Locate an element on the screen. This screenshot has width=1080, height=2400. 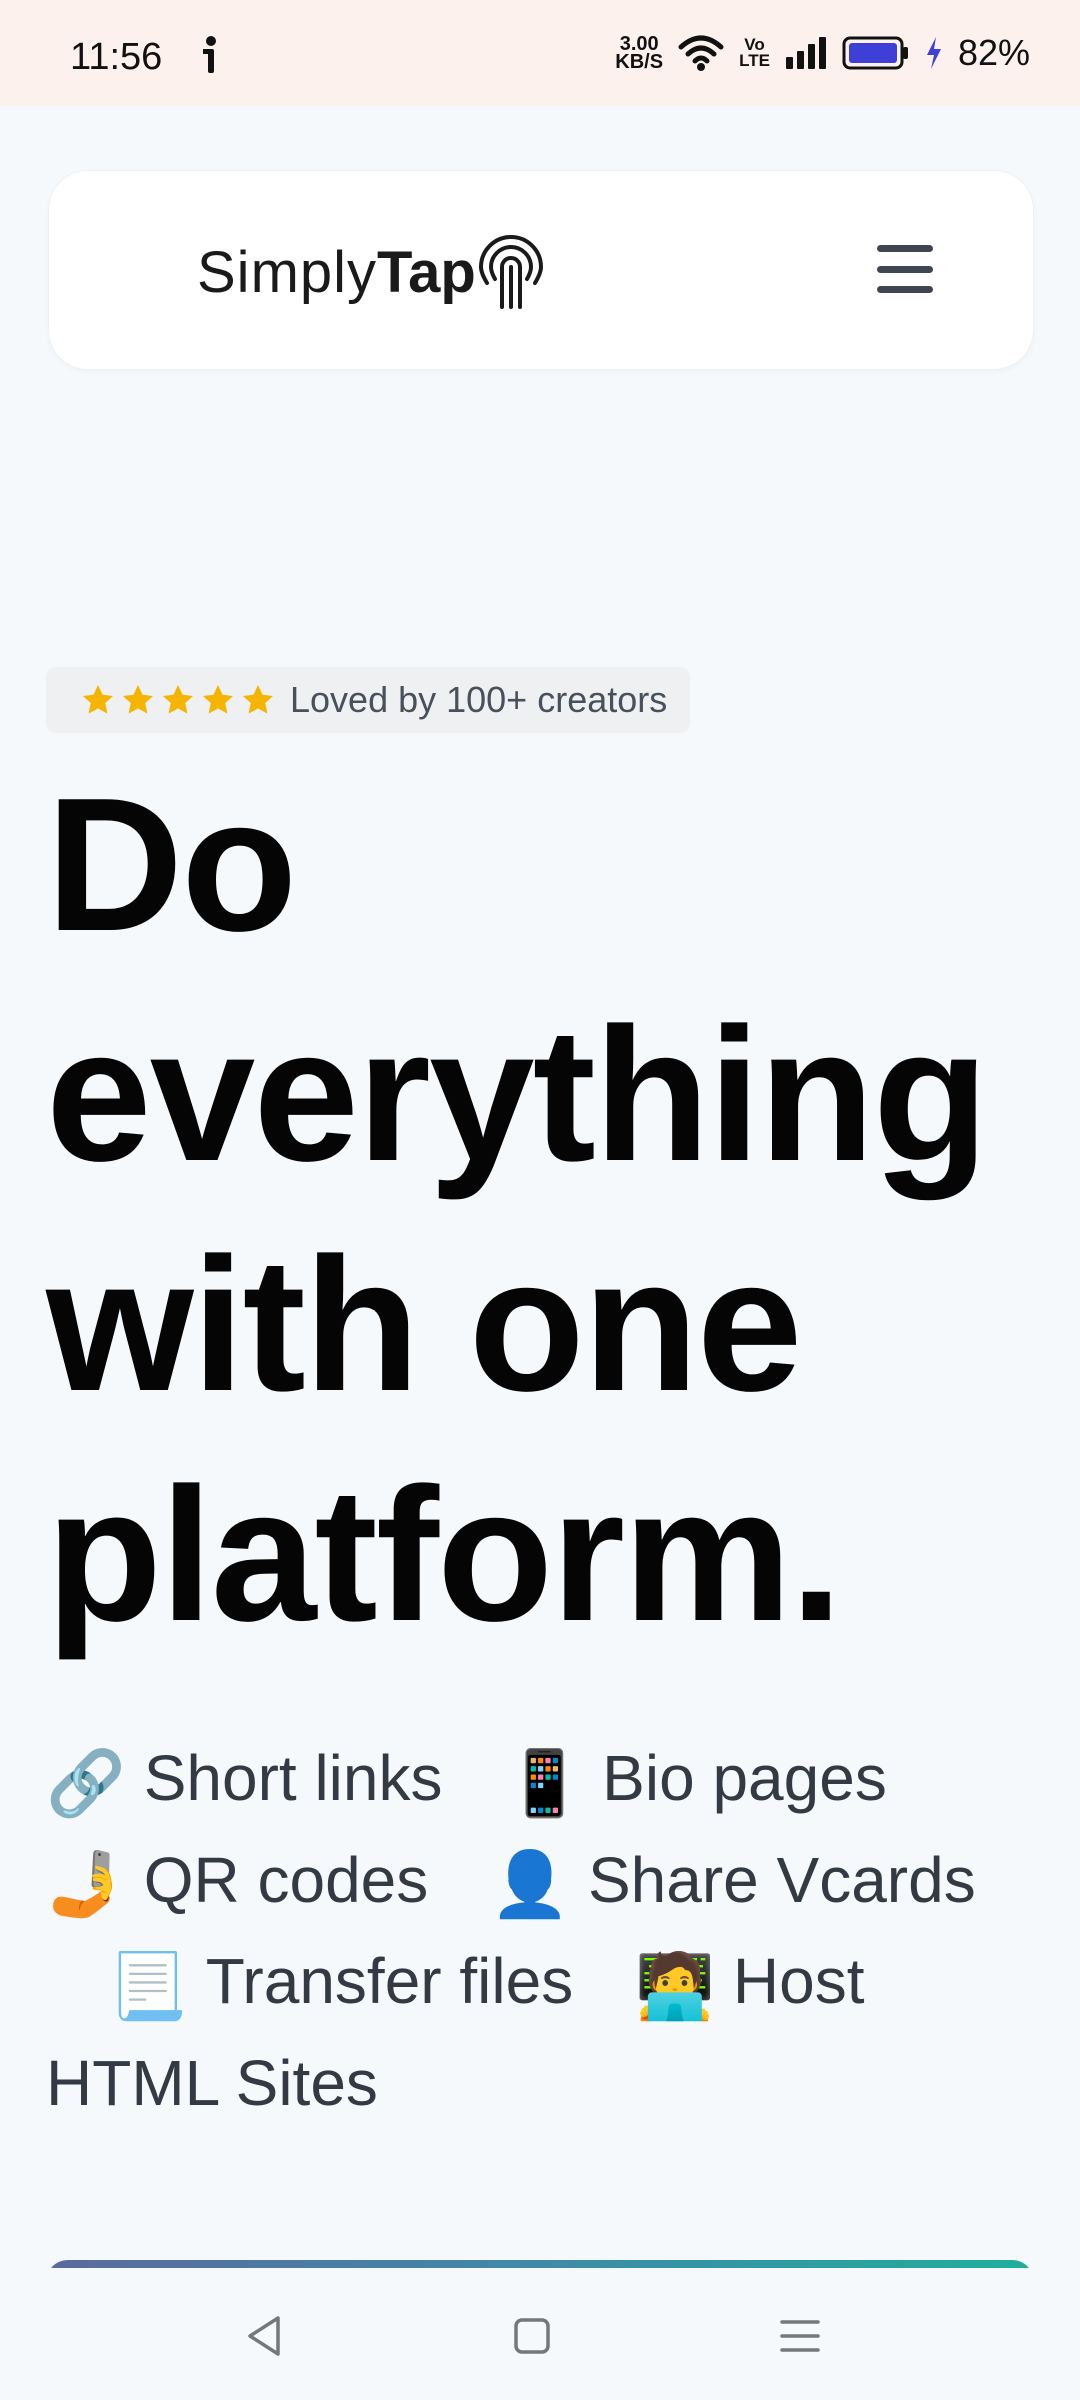
link-icon: 🔗 is located at coordinates (86, 1782).